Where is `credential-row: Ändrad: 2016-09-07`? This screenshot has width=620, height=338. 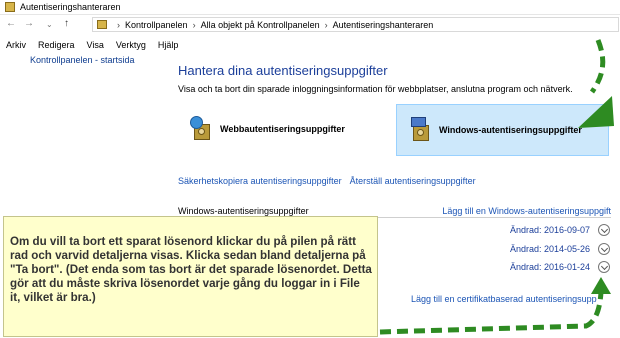
credential-row: Ändrad: 2016-09-07 is located at coordinates (502, 230).